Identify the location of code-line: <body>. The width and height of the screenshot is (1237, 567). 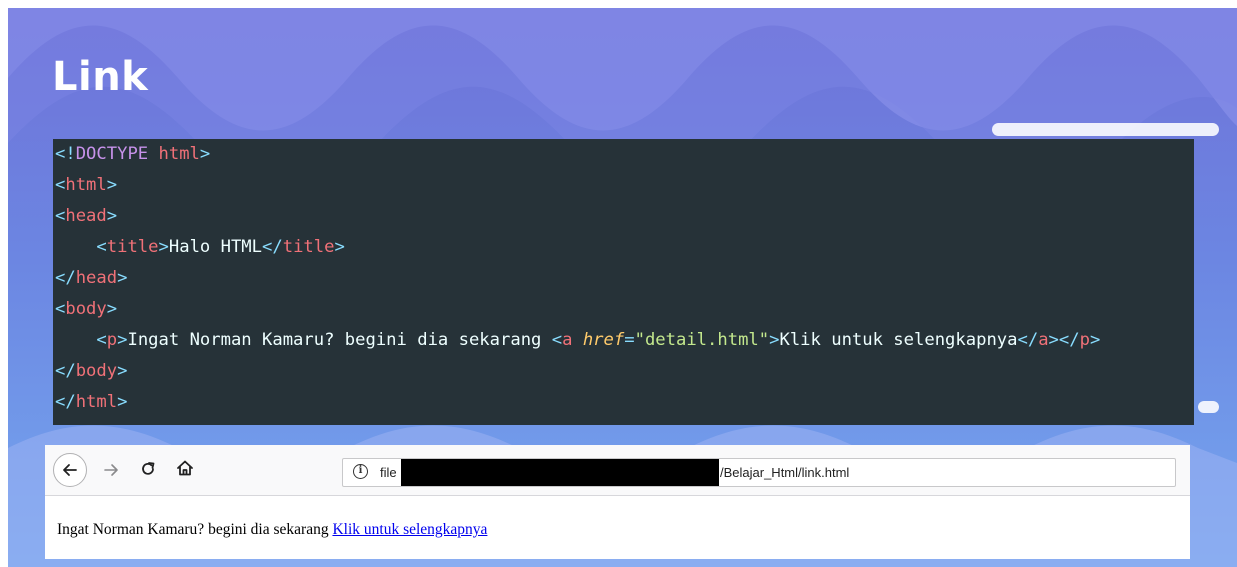
(624, 309).